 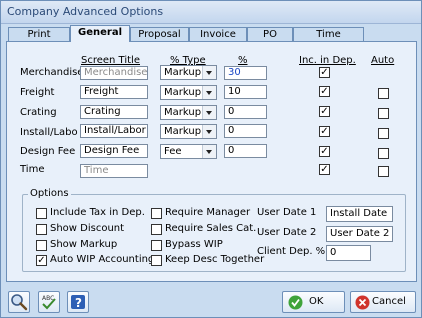 I want to click on row-label-merchandise: Merchandise, so click(x=52, y=72).